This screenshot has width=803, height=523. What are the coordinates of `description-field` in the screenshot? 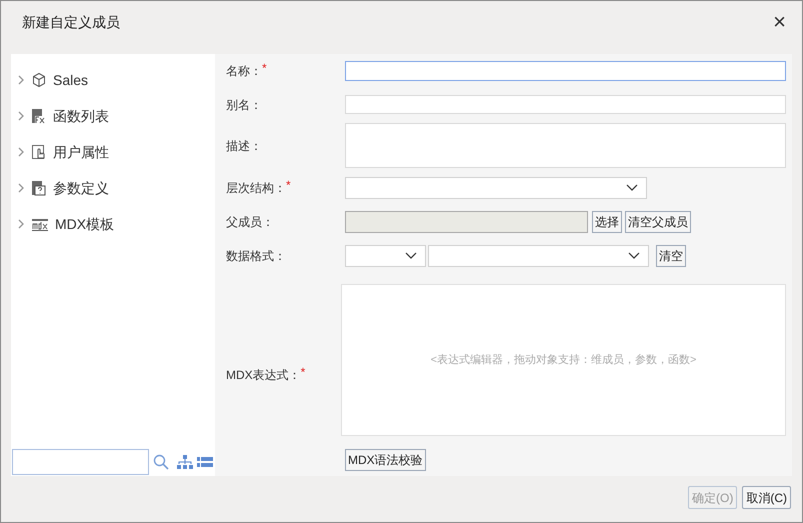 It's located at (565, 145).